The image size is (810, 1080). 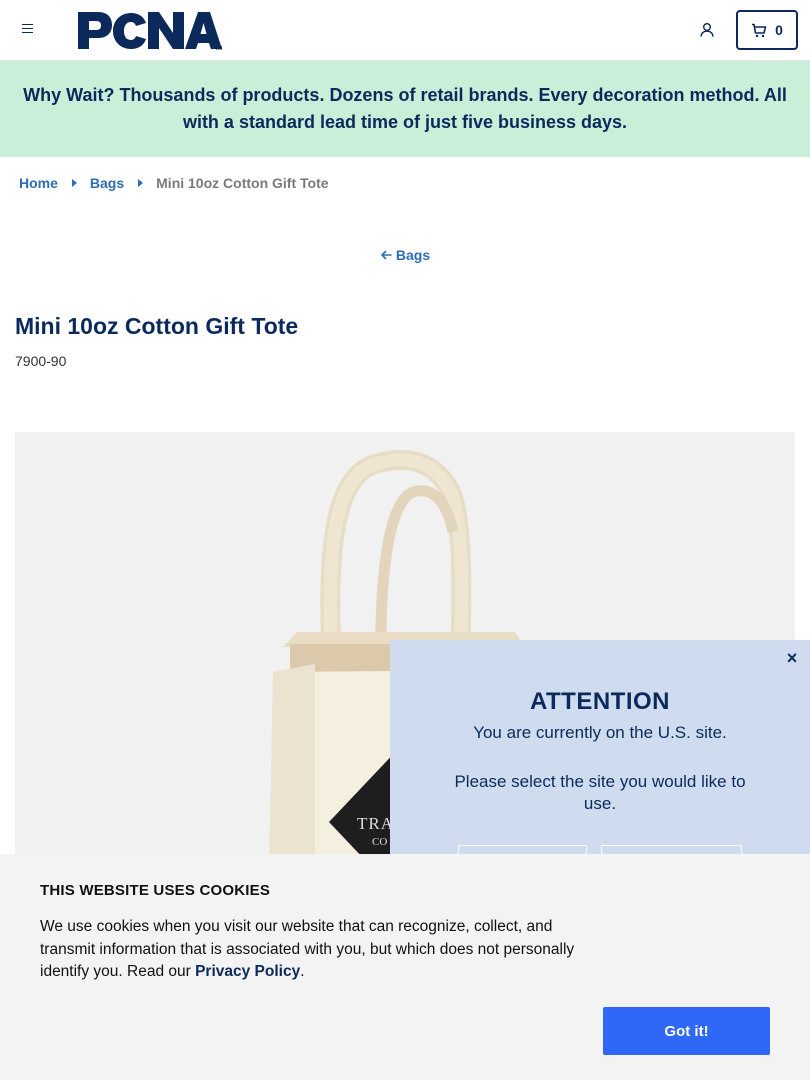 What do you see at coordinates (247, 971) in the screenshot?
I see `privacy-policy-link: Privacy Policy` at bounding box center [247, 971].